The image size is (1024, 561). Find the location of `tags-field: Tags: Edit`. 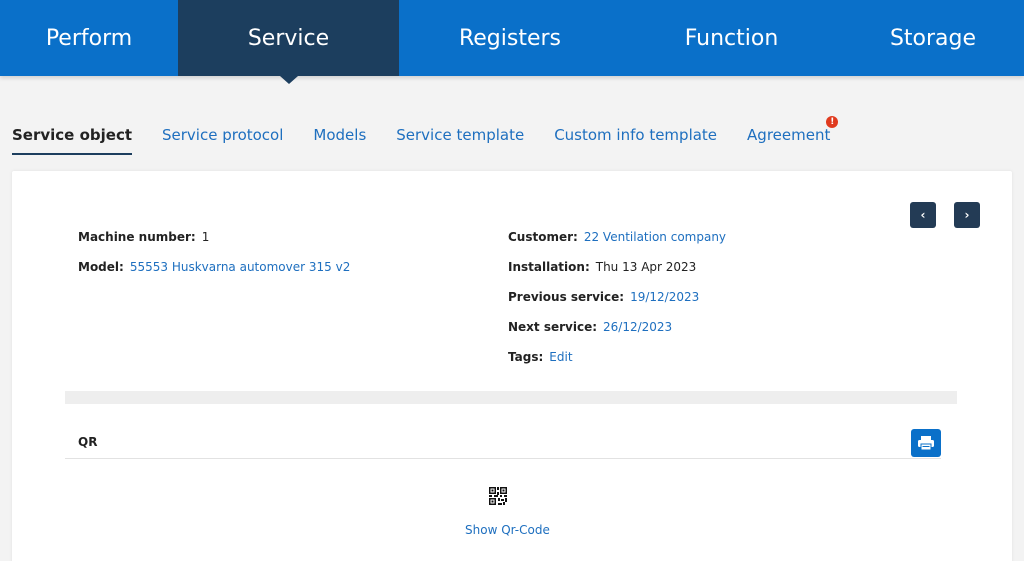

tags-field: Tags: Edit is located at coordinates (540, 357).